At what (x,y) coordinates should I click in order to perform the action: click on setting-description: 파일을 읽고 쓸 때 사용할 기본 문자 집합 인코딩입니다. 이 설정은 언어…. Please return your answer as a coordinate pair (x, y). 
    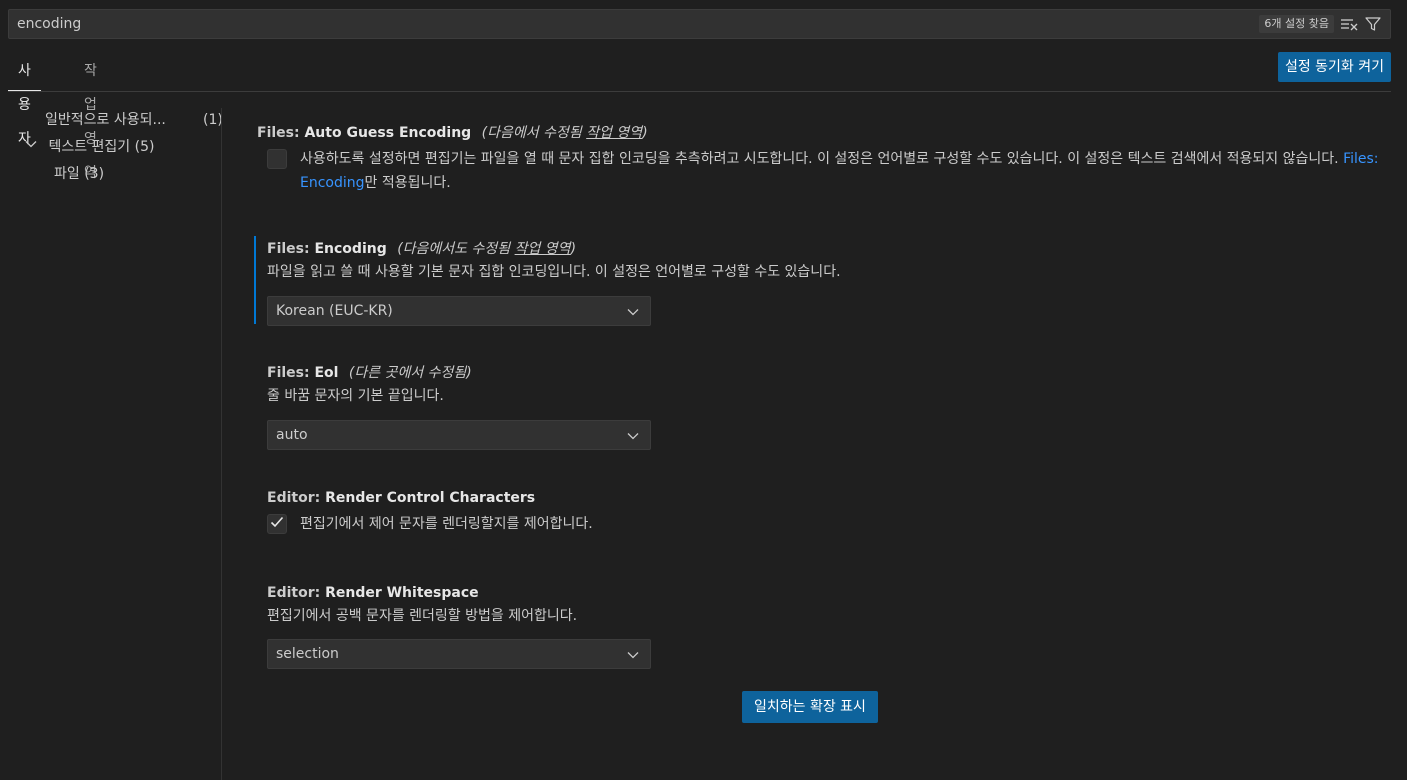
    Looking at the image, I should click on (554, 272).